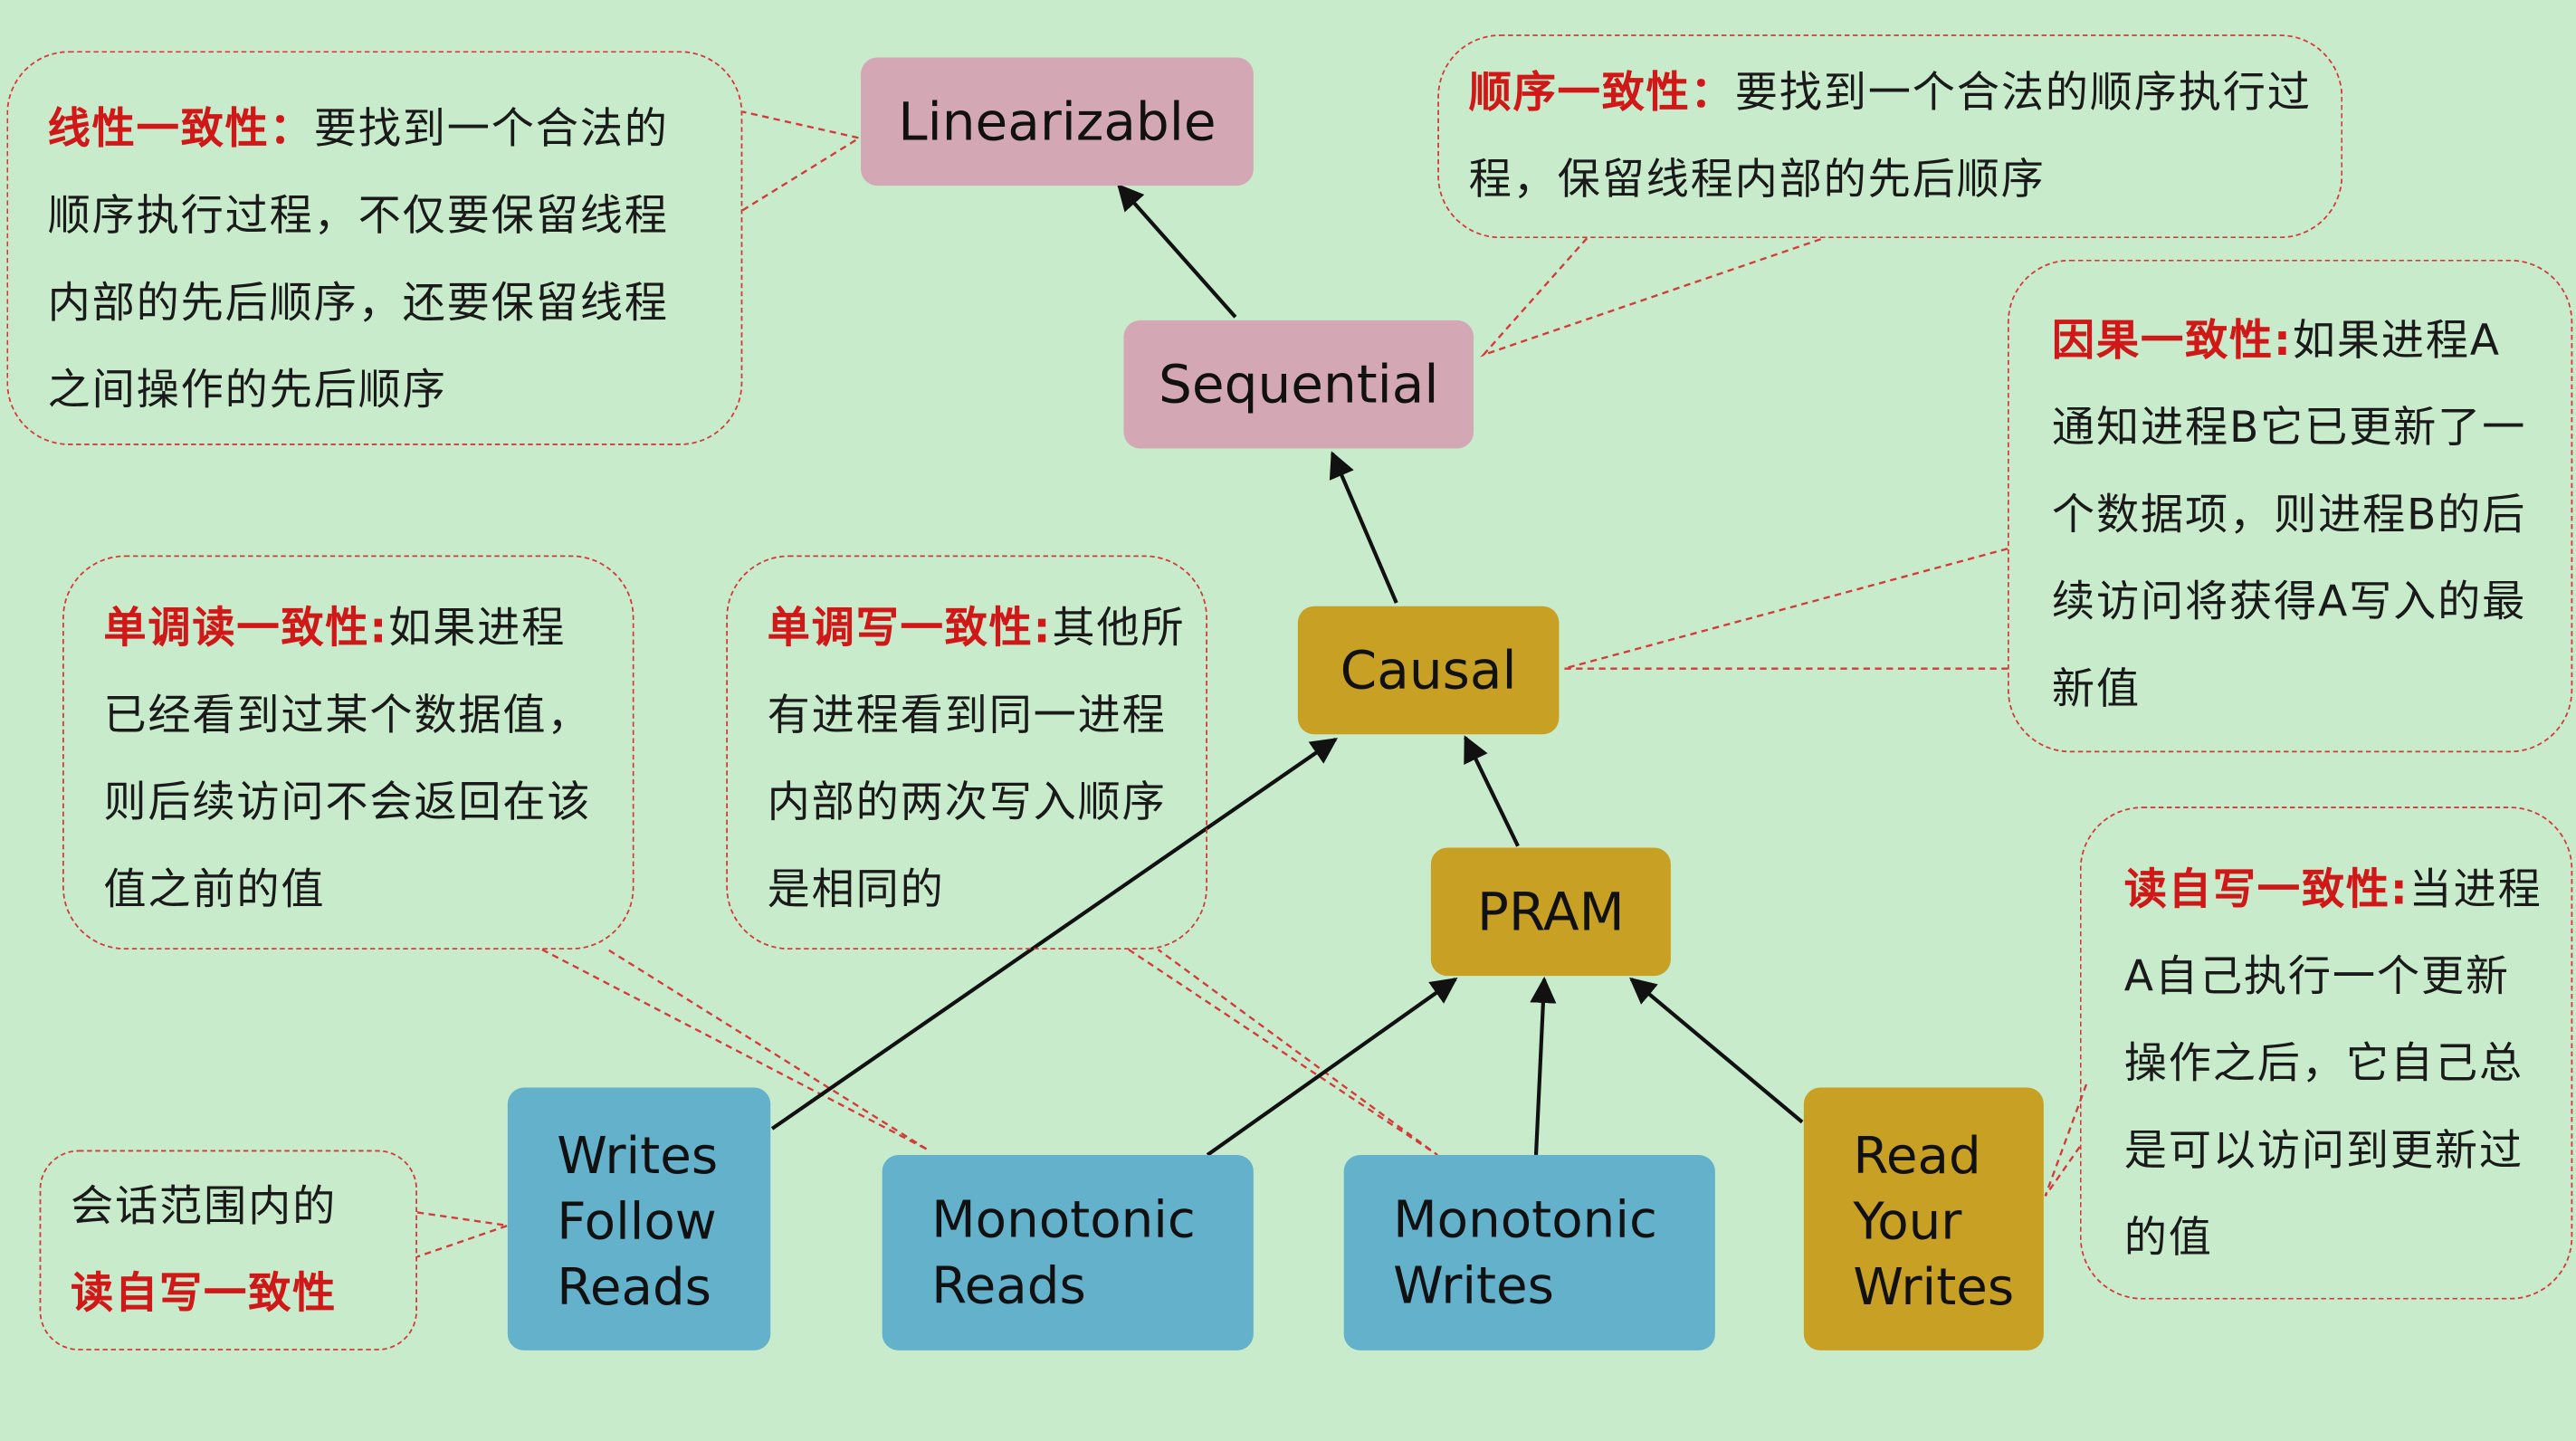 The height and width of the screenshot is (1441, 2576). I want to click on callout-read-your-writes: 读自写一致性:当进程A自己执行一个更新操作之后，它自己总是可以访问到更新过的值, so click(2326, 1053).